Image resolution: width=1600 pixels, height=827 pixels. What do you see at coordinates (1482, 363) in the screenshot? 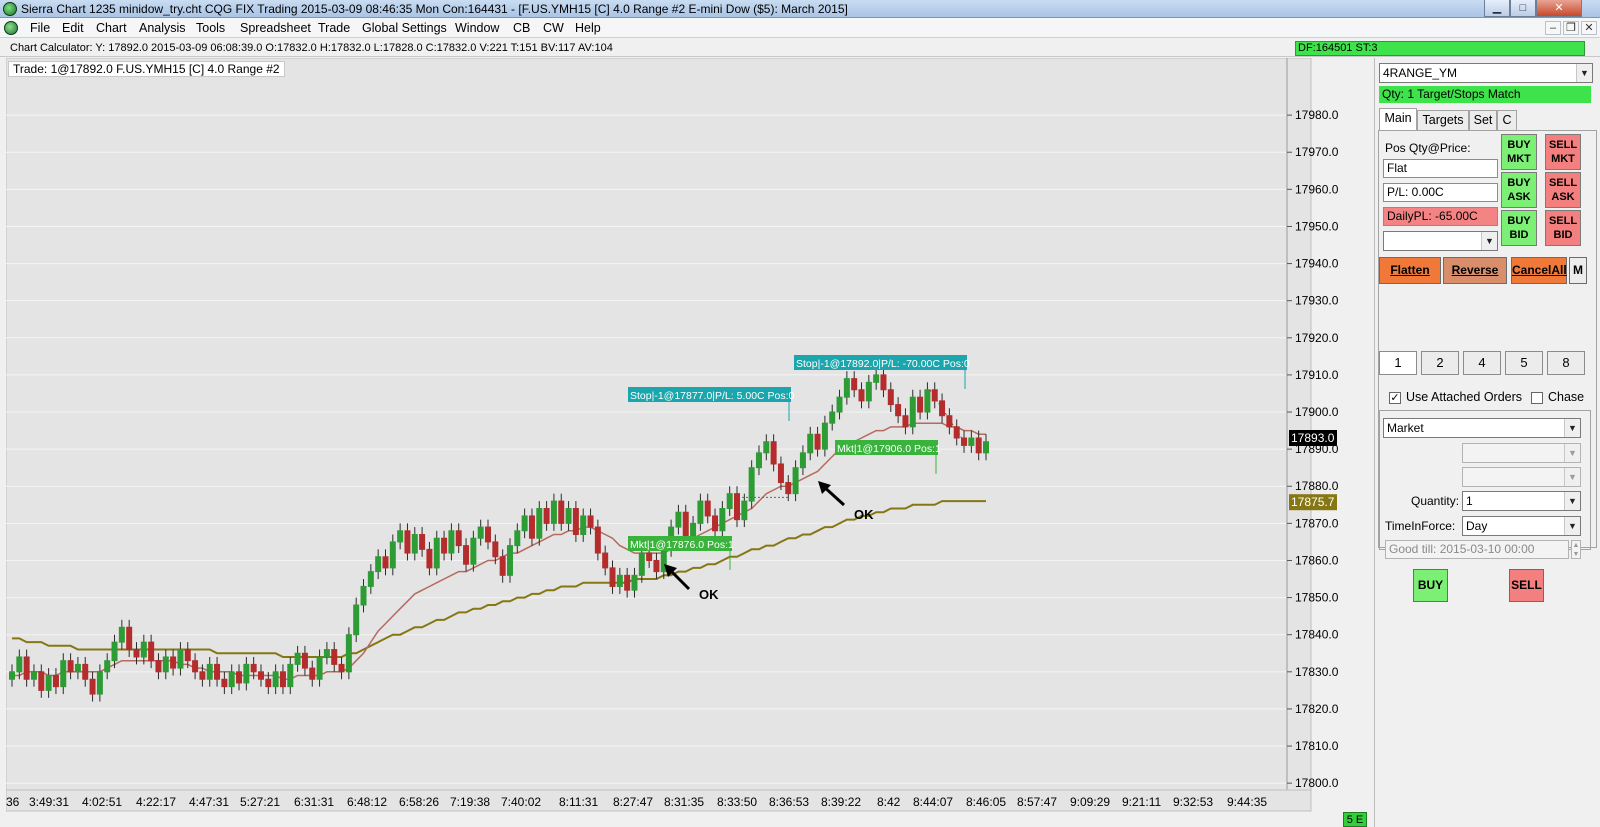
I see `qty-button-4: 4` at bounding box center [1482, 363].